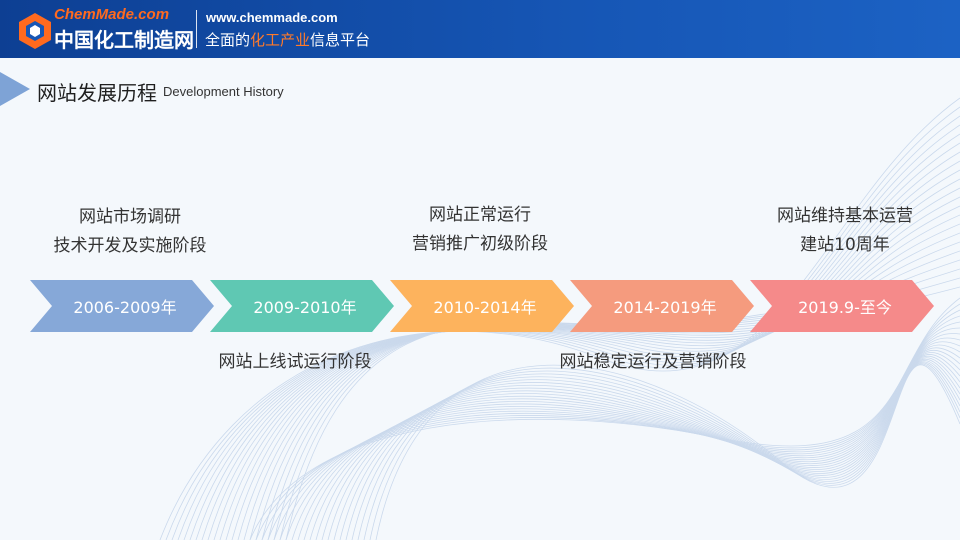 The image size is (960, 540). What do you see at coordinates (305, 307) in the screenshot?
I see `stage-label: 2009-2010年` at bounding box center [305, 307].